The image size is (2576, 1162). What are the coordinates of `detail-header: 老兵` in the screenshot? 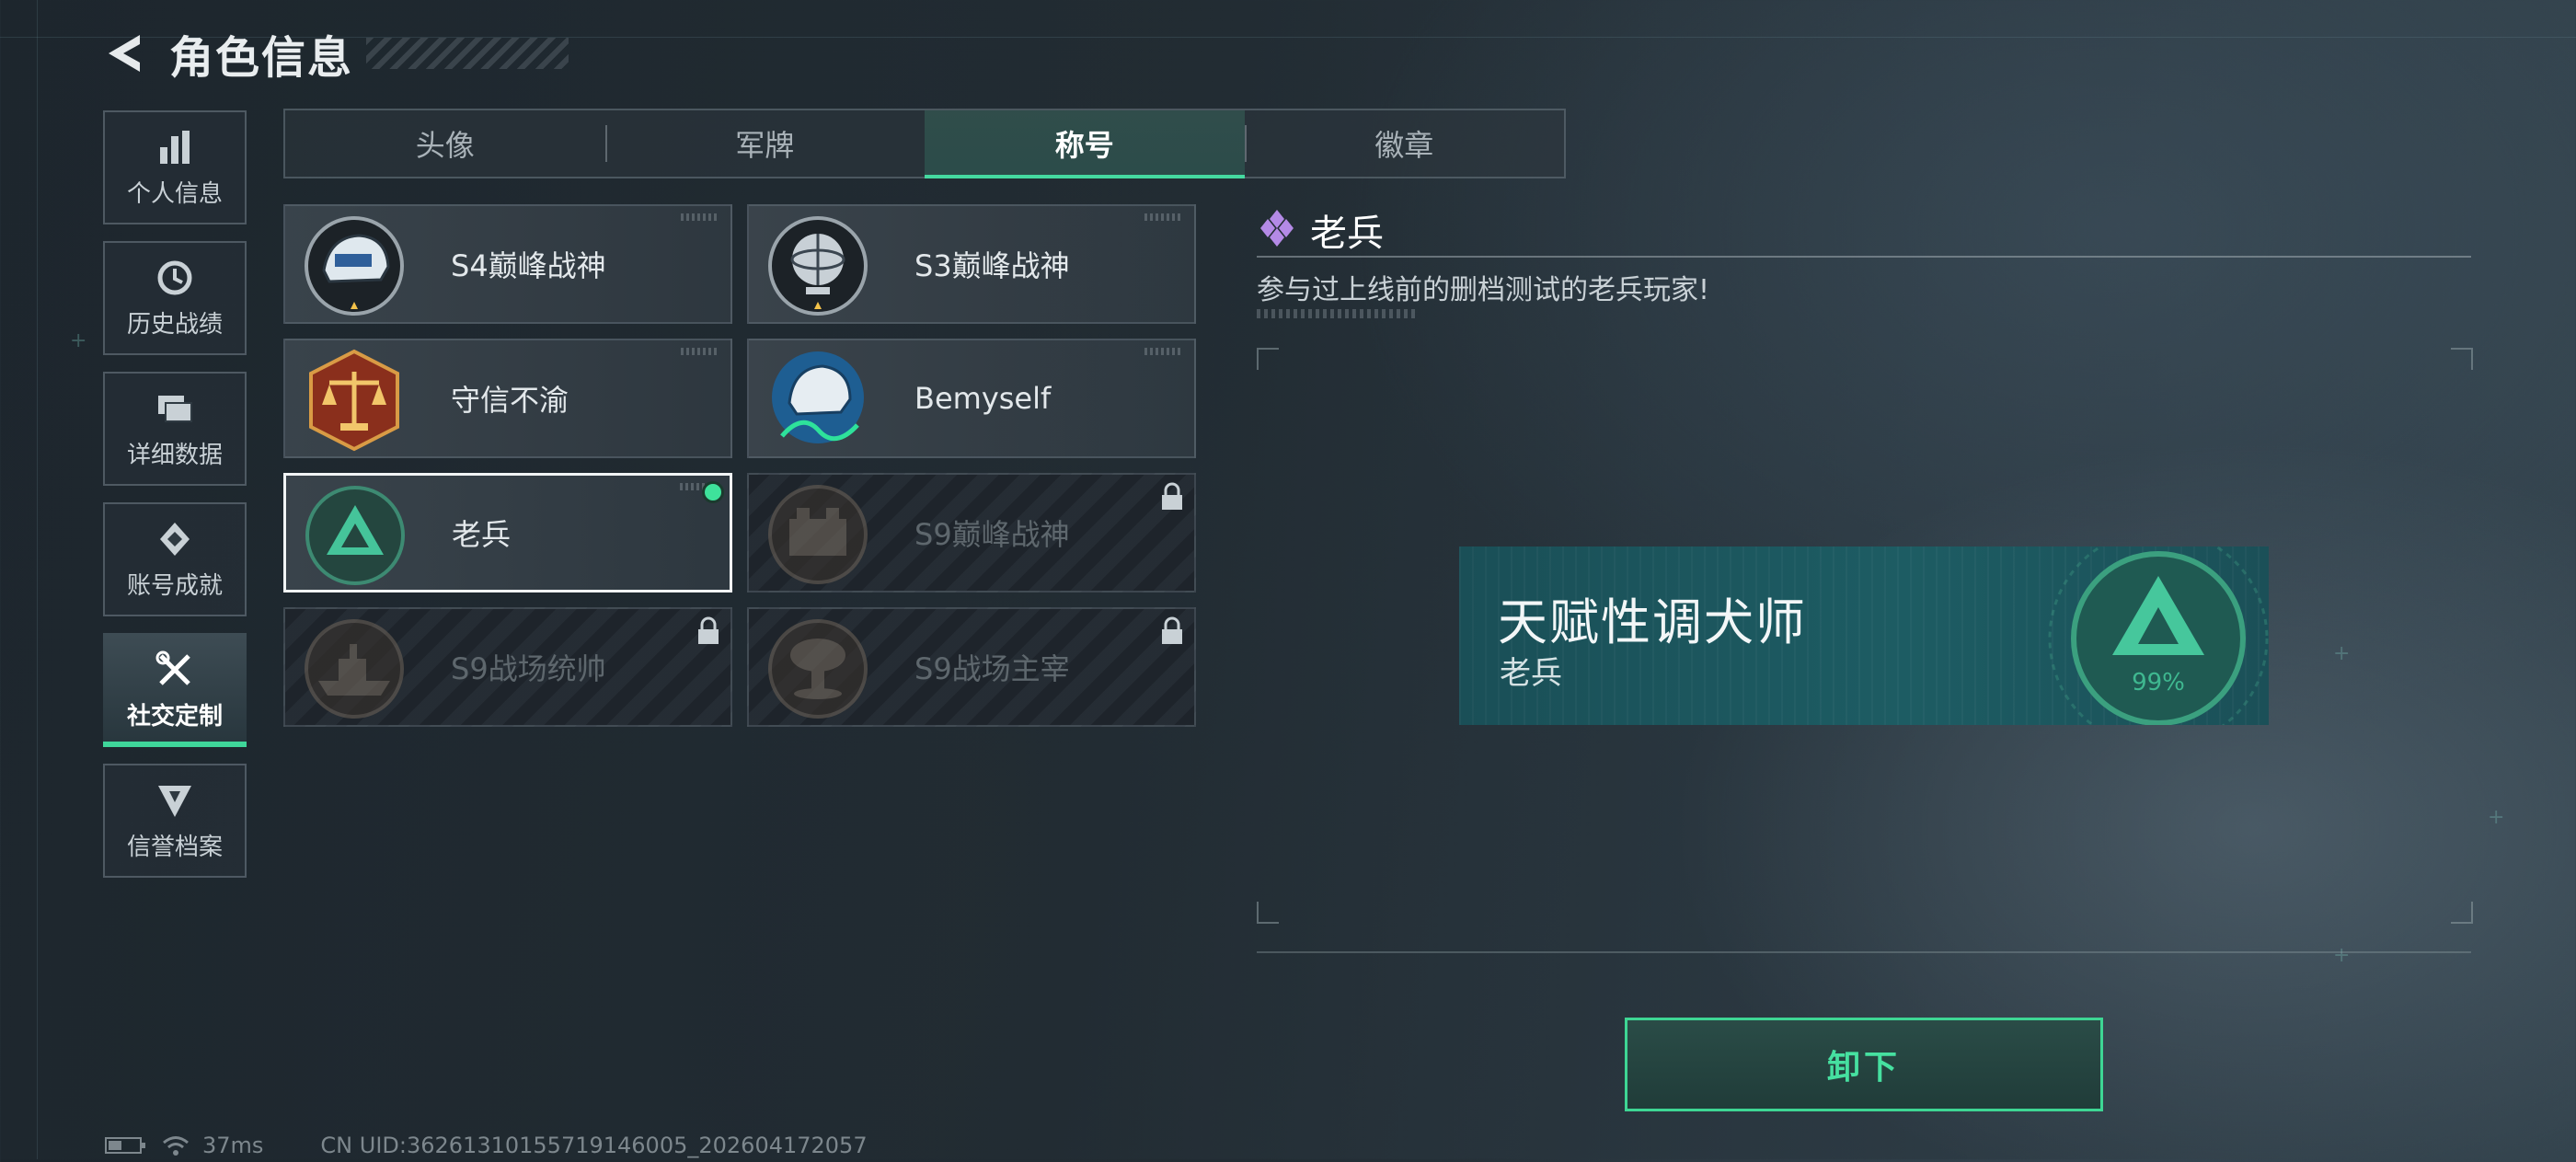 It's located at (1864, 231).